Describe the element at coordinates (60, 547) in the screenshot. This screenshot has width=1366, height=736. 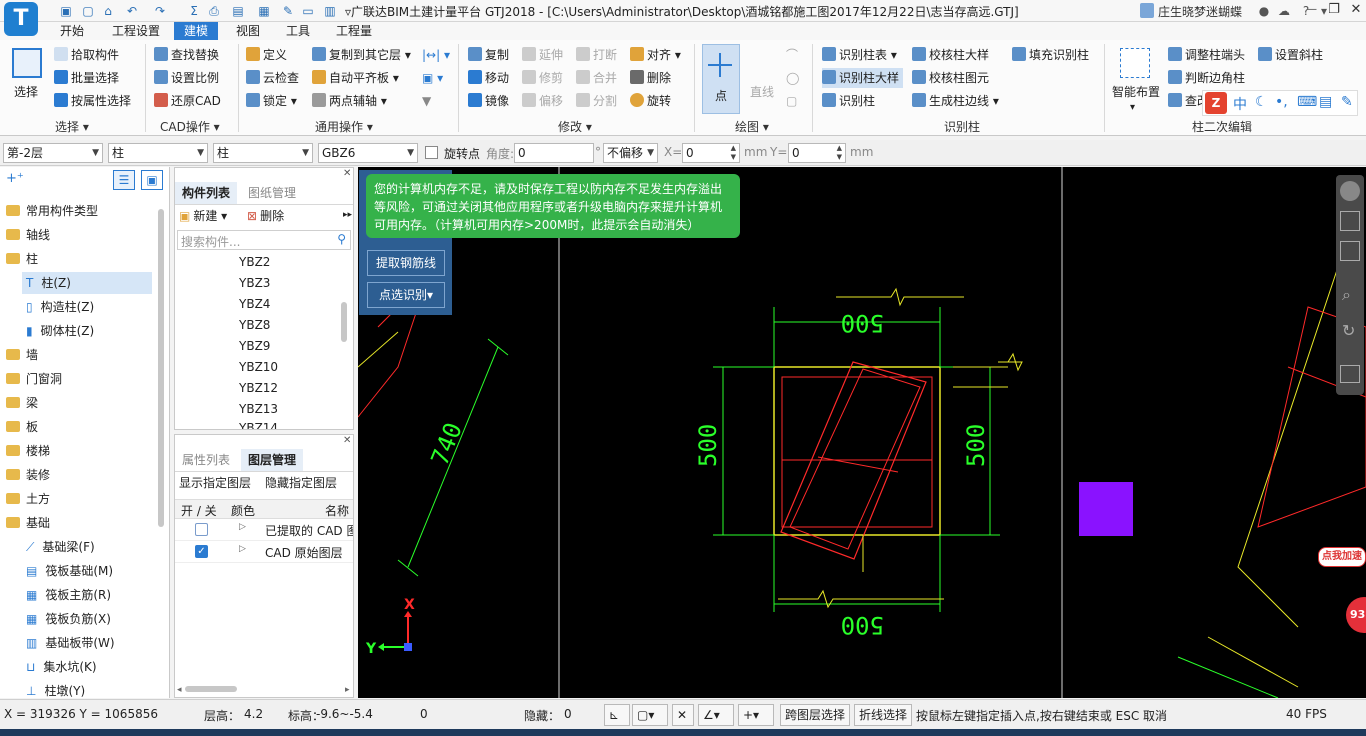
I see `tree-item-foundation-beam: ⟋ 基础梁(F)` at that location.